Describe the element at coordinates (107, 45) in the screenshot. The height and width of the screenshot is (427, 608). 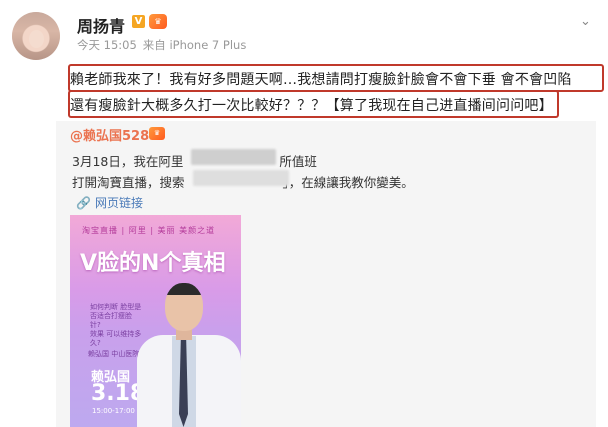
I see `post-time: 今天 15:05` at that location.